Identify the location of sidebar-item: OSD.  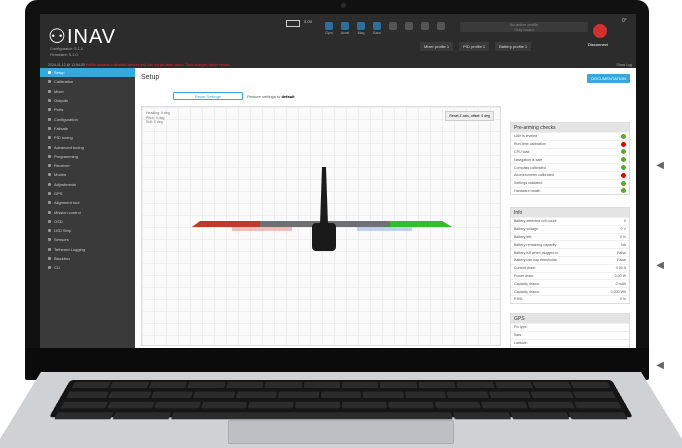
(87, 221).